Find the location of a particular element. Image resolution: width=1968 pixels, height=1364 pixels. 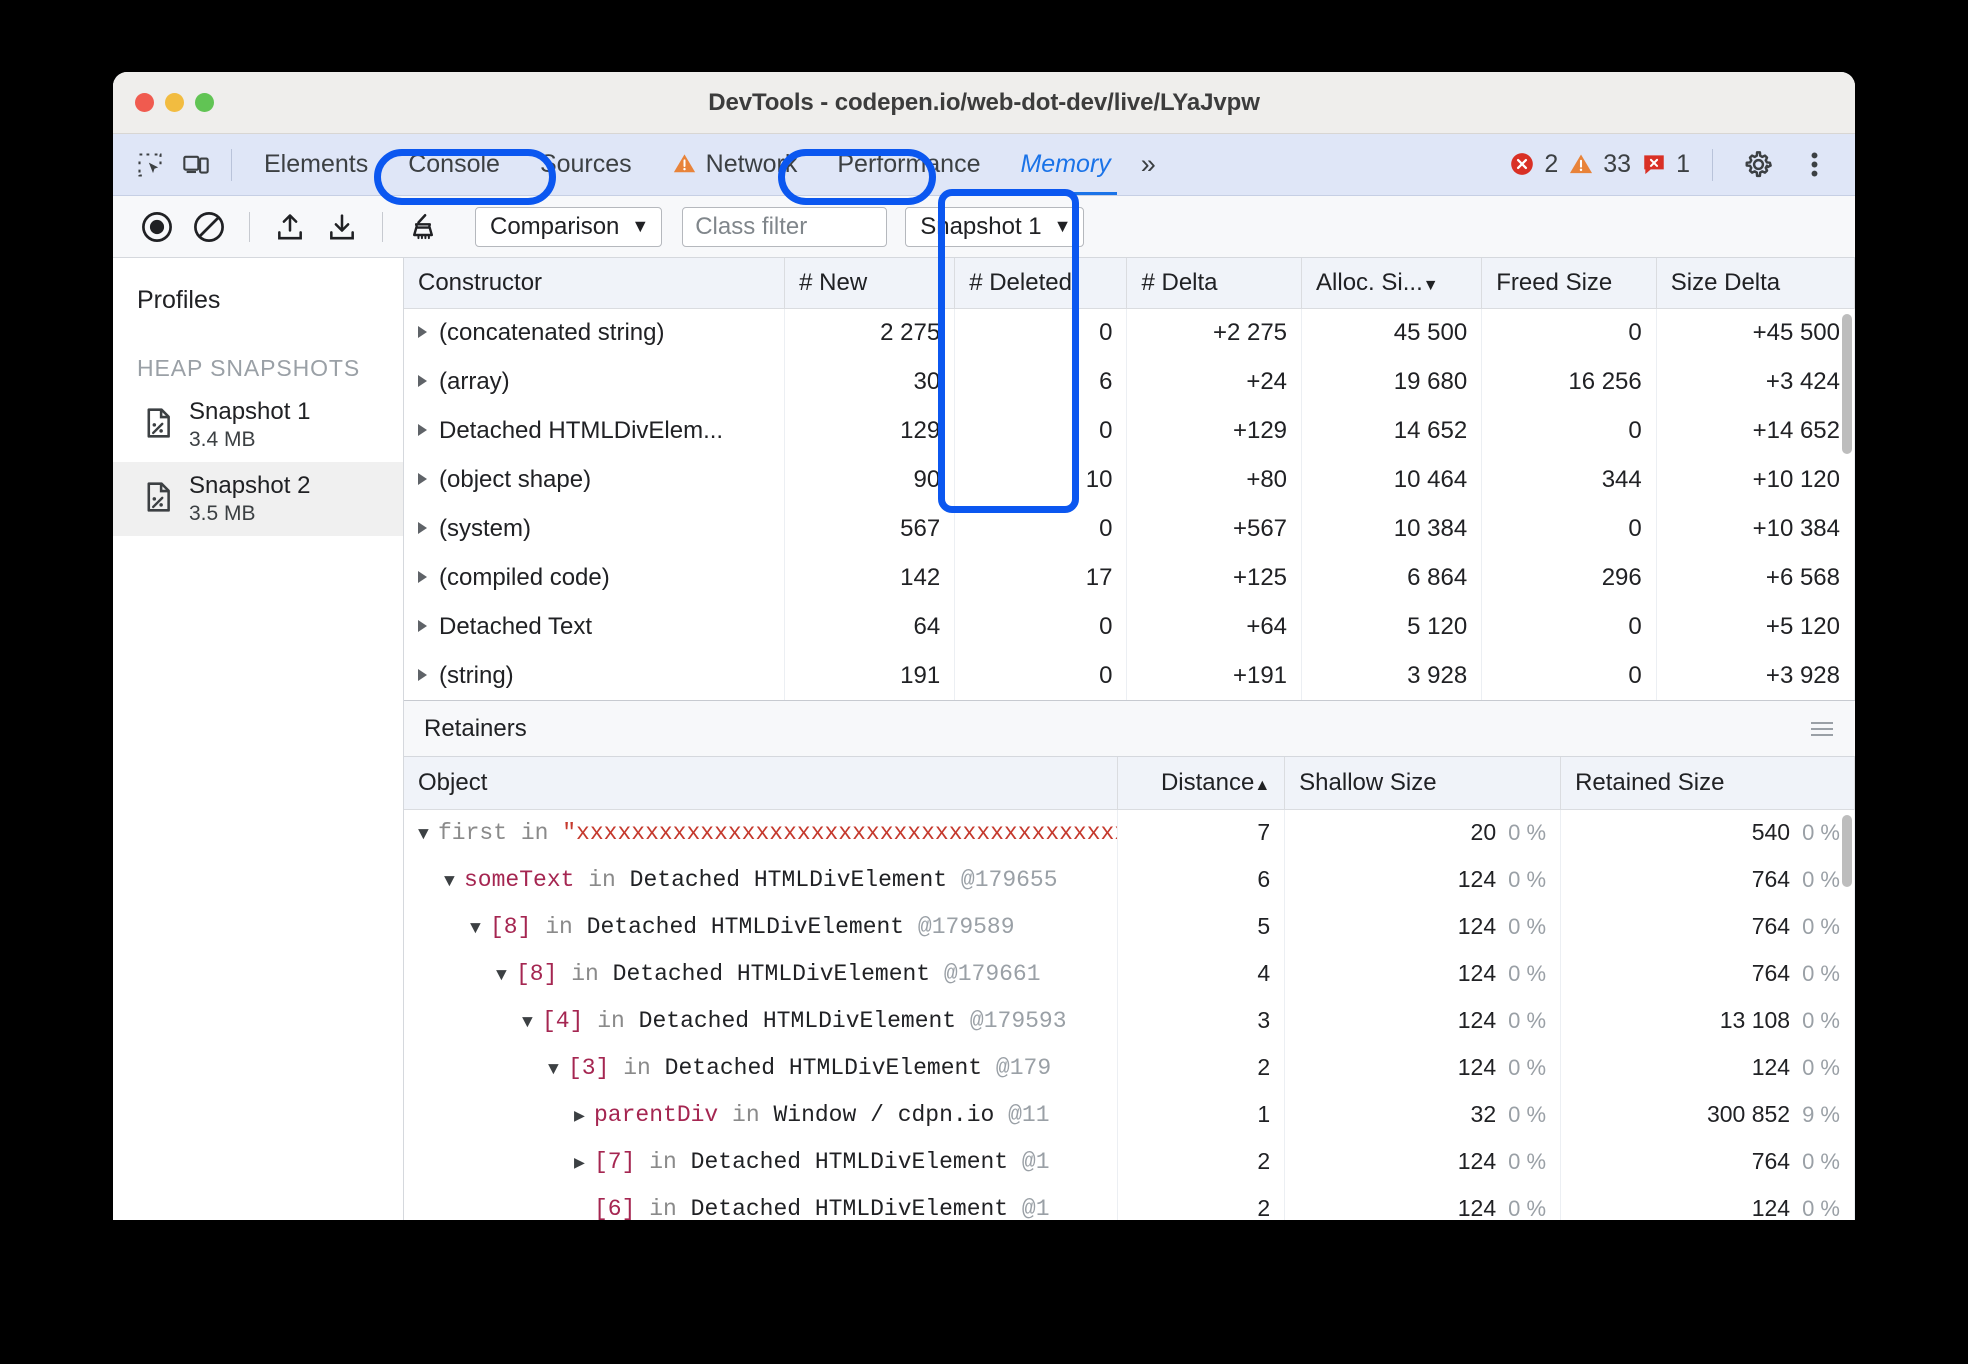

cell-shallow-size: 124 0 % is located at coordinates (1423, 1067).